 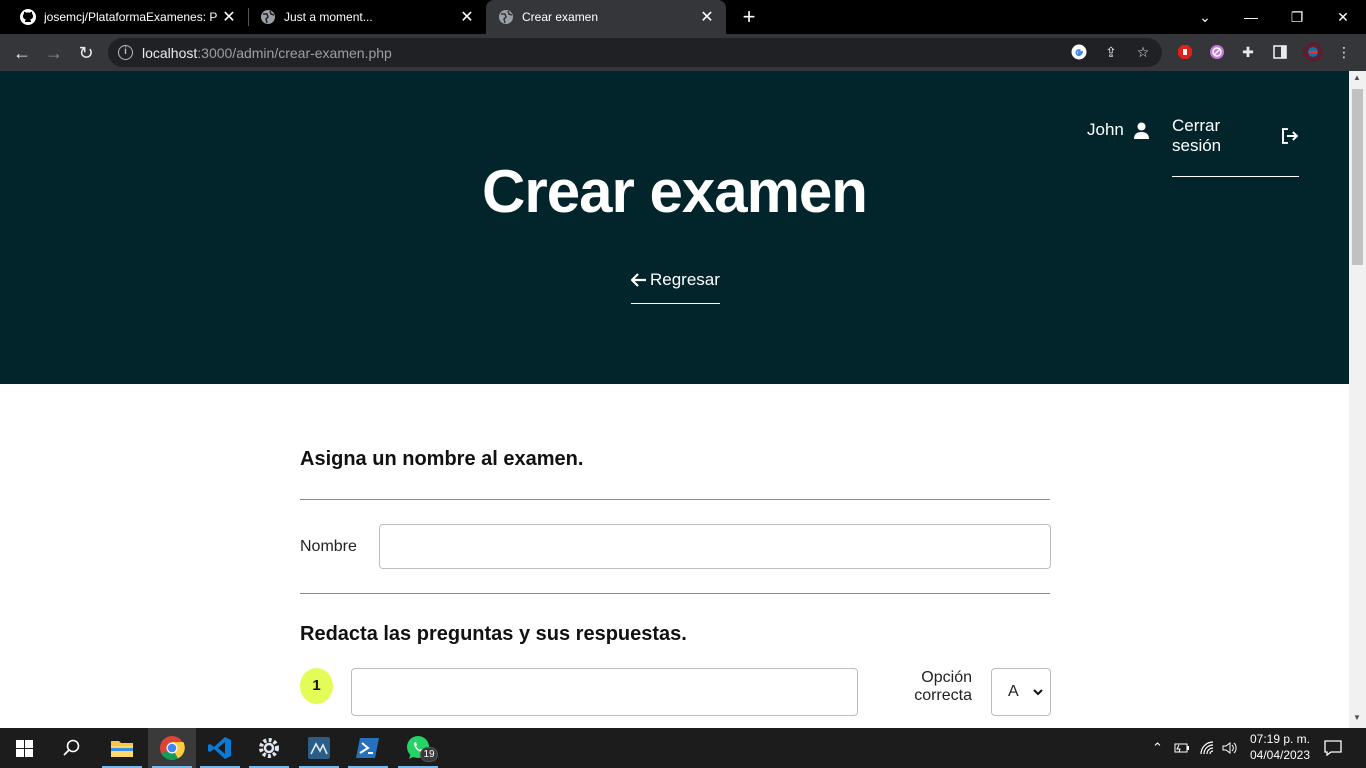 I want to click on mysql-workbench-icon, so click(x=319, y=748).